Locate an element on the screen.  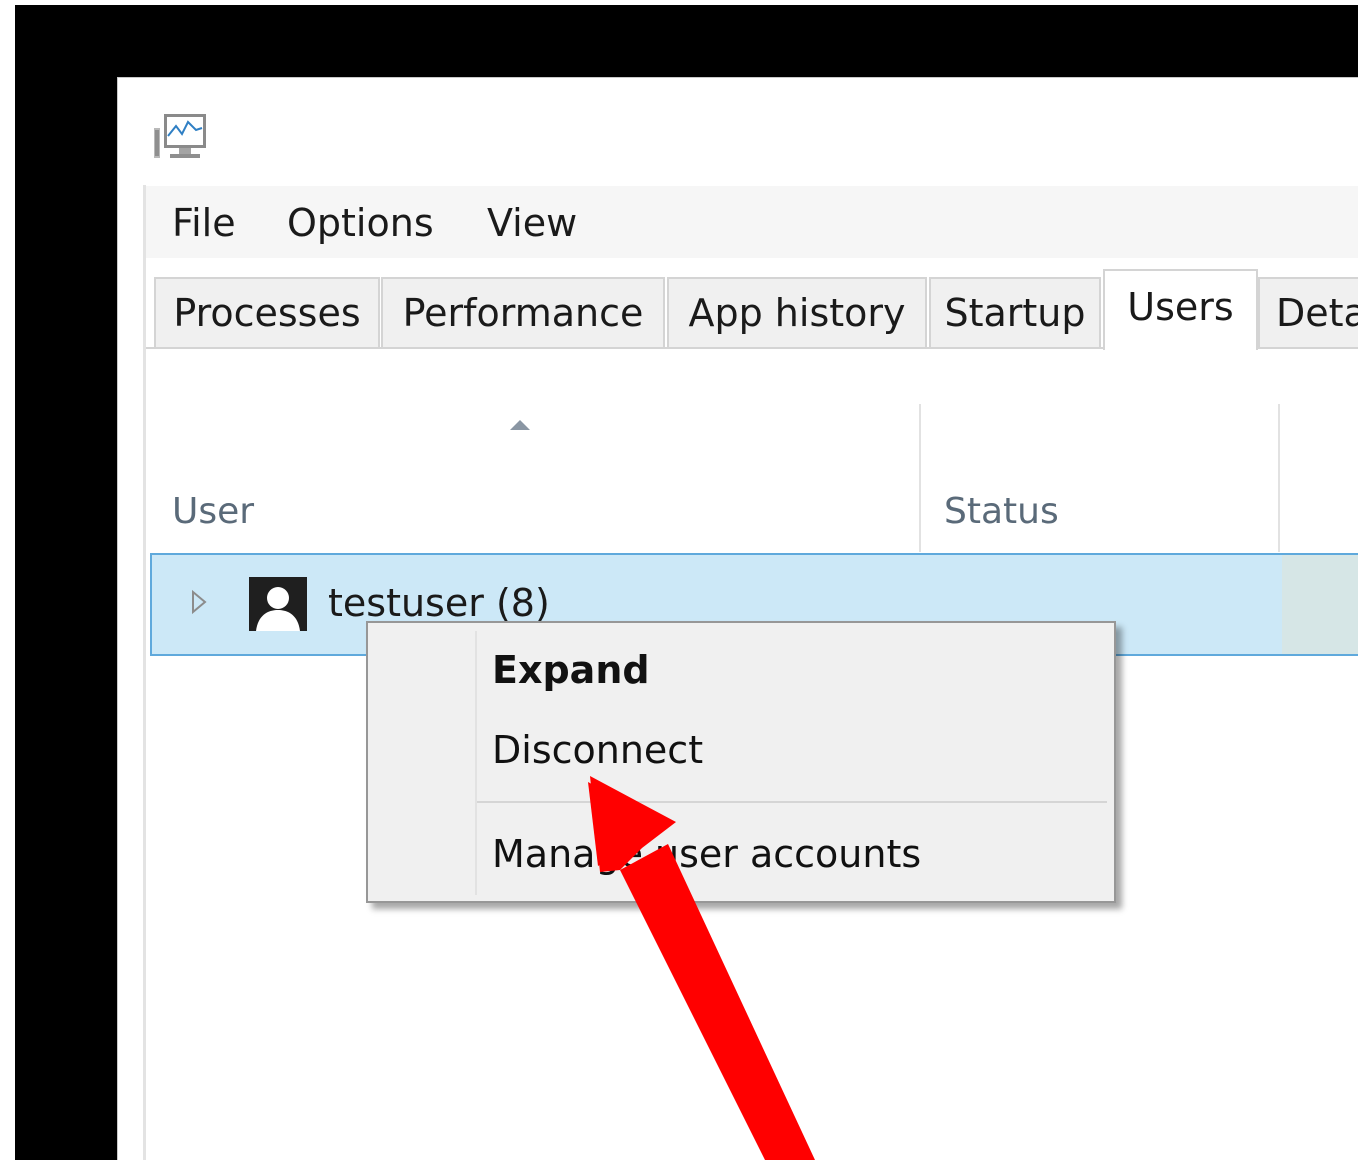
tab-details: Deta is located at coordinates (1308, 312).